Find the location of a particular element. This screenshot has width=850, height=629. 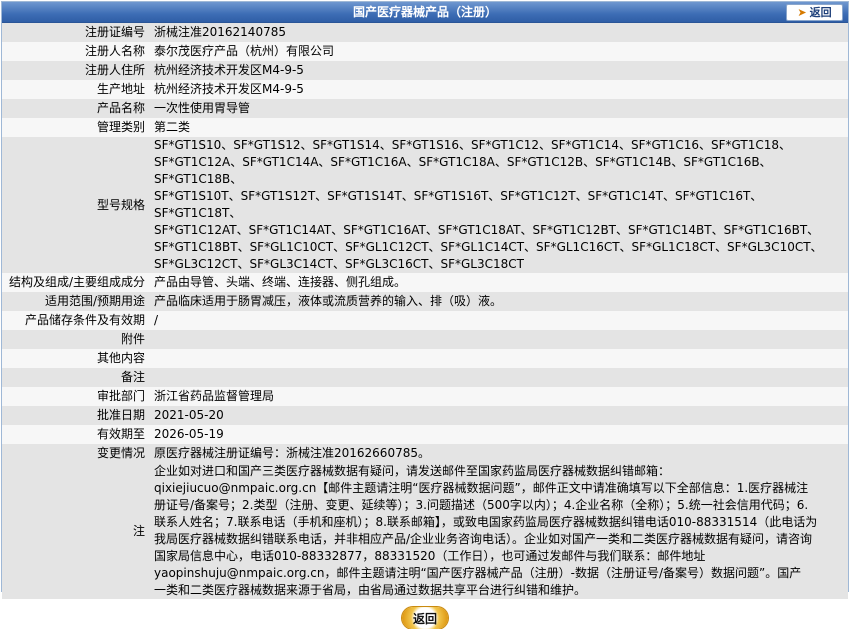

table-row: 有效期至 2026-05-19 is located at coordinates (425, 434).